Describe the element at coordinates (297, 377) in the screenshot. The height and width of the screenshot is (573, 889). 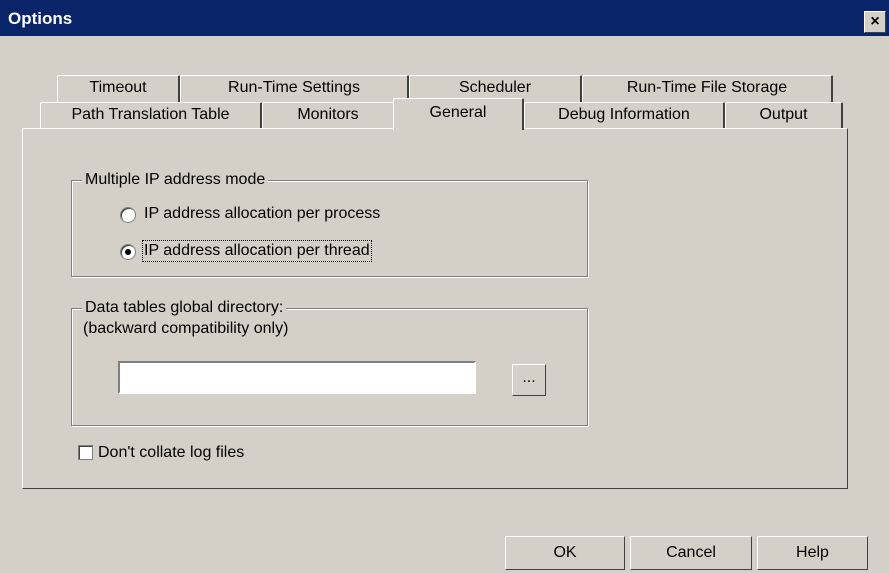
I see `directory-input` at that location.